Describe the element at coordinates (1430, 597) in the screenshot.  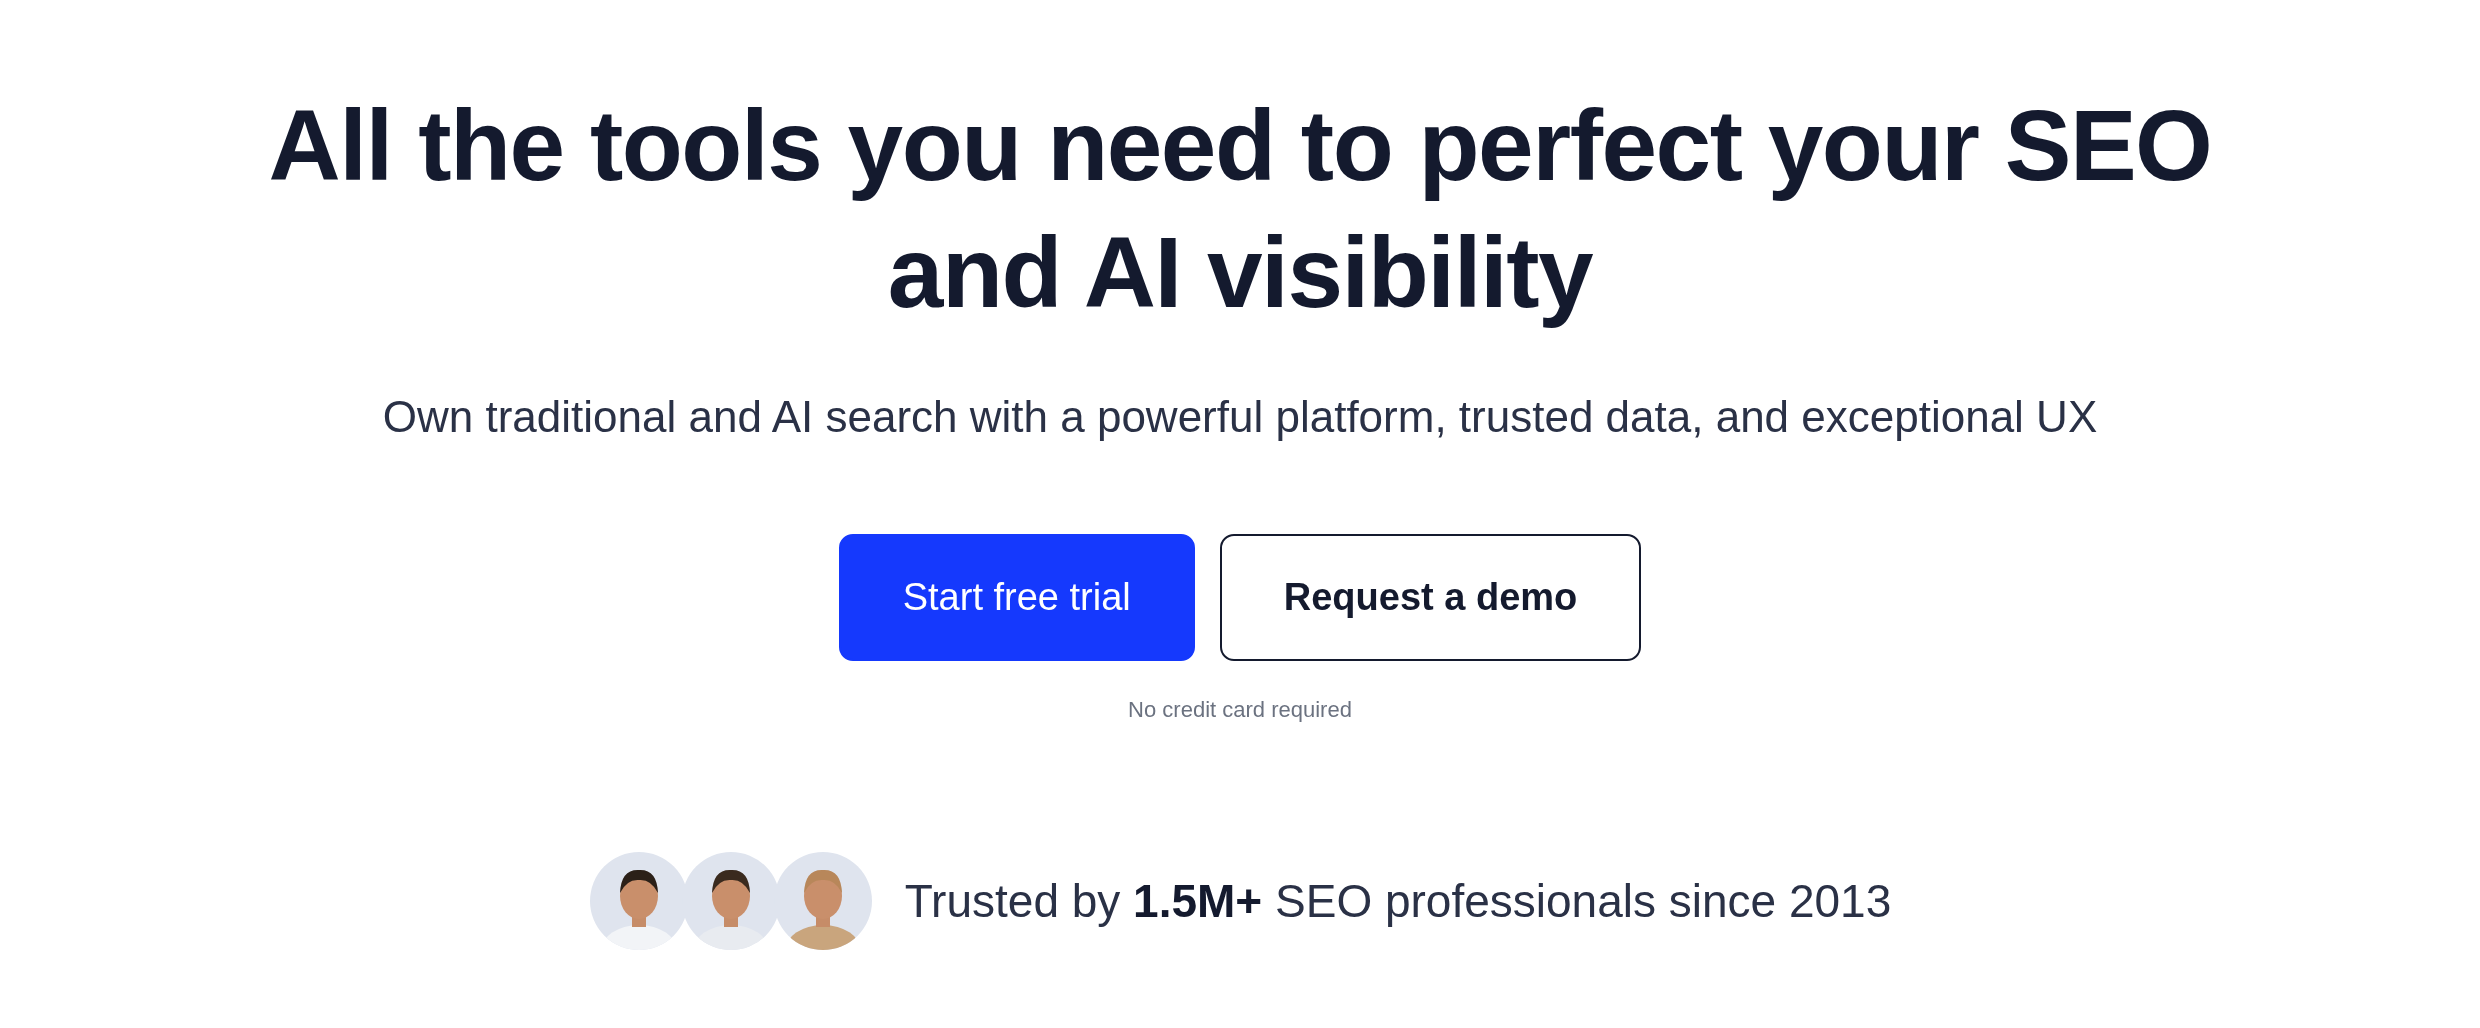
I see `request-demo-button: Request a demo` at that location.